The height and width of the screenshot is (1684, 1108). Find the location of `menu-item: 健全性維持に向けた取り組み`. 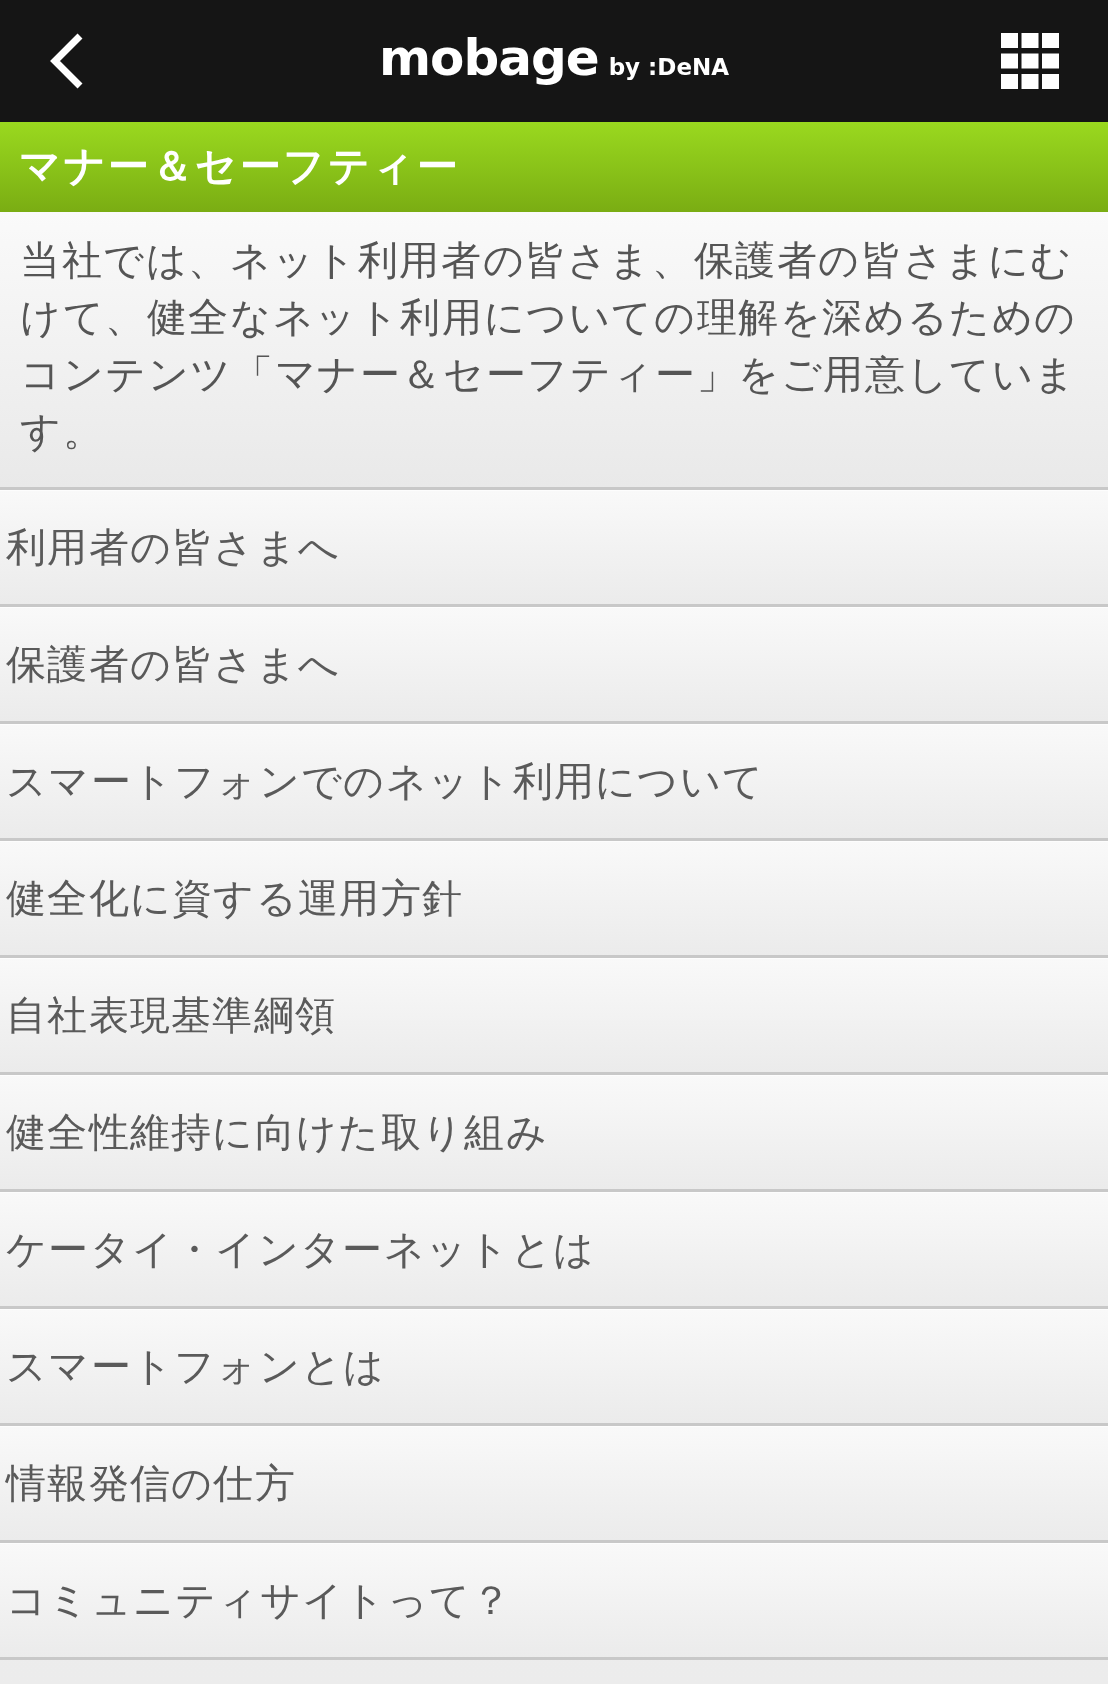

menu-item: 健全性維持に向けた取り組み is located at coordinates (554, 1133).